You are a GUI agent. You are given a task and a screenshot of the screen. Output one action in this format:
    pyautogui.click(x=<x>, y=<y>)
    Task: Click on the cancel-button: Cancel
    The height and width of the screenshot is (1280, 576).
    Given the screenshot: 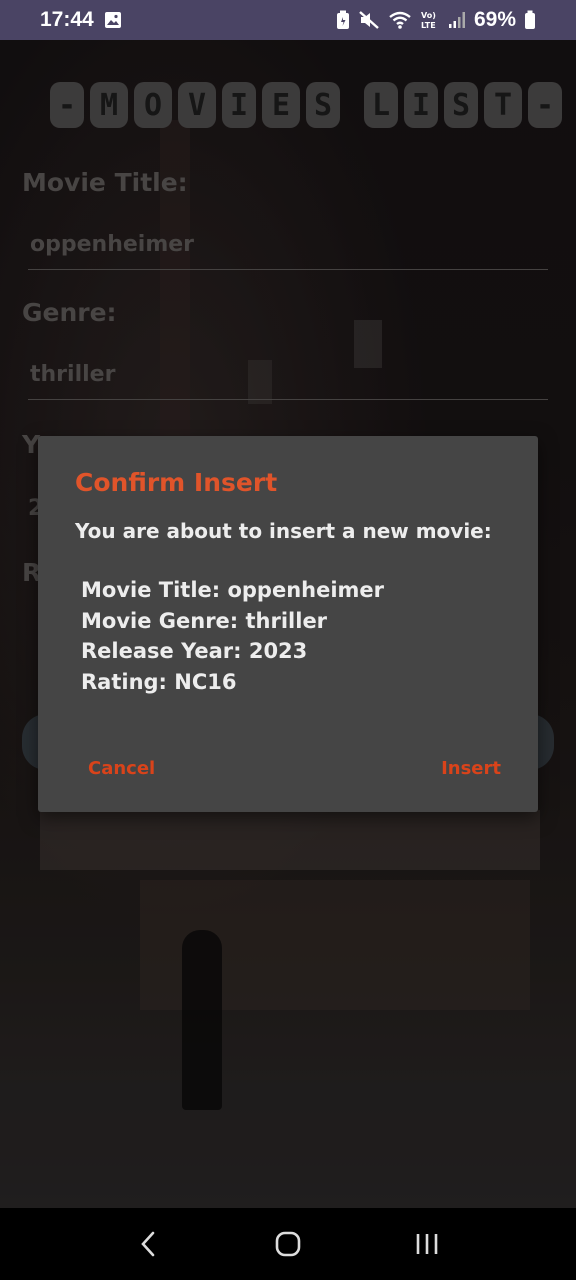 What is the action you would take?
    pyautogui.click(x=121, y=768)
    